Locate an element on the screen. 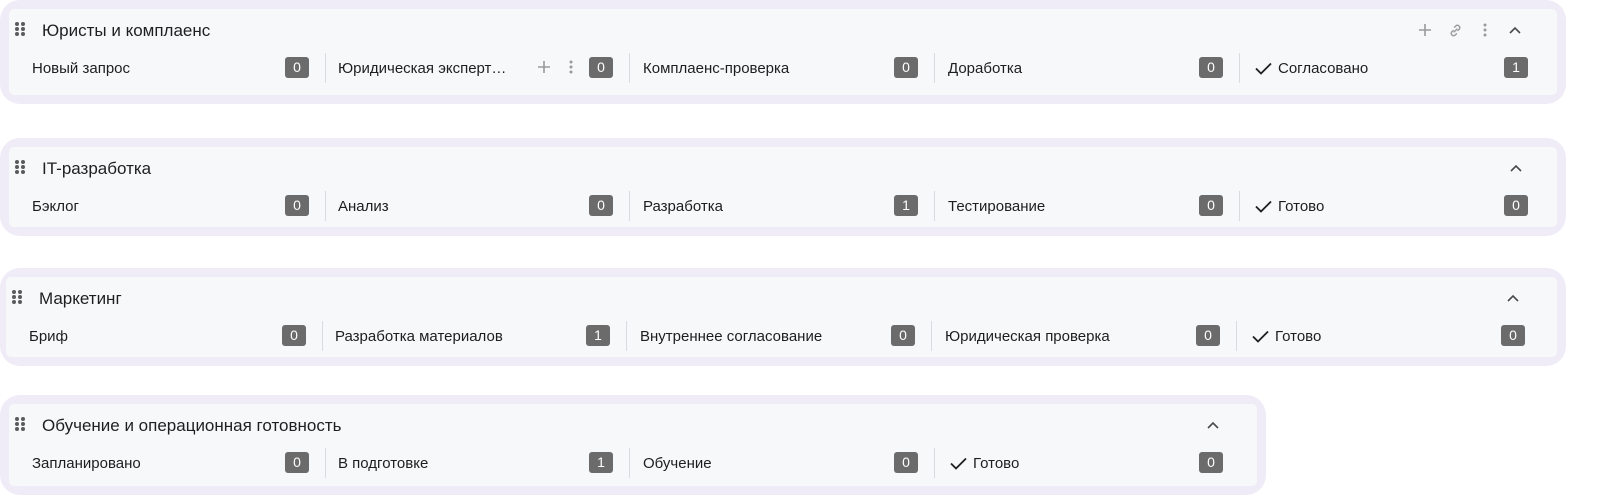  column-label: Новый запрос is located at coordinates (81, 68).